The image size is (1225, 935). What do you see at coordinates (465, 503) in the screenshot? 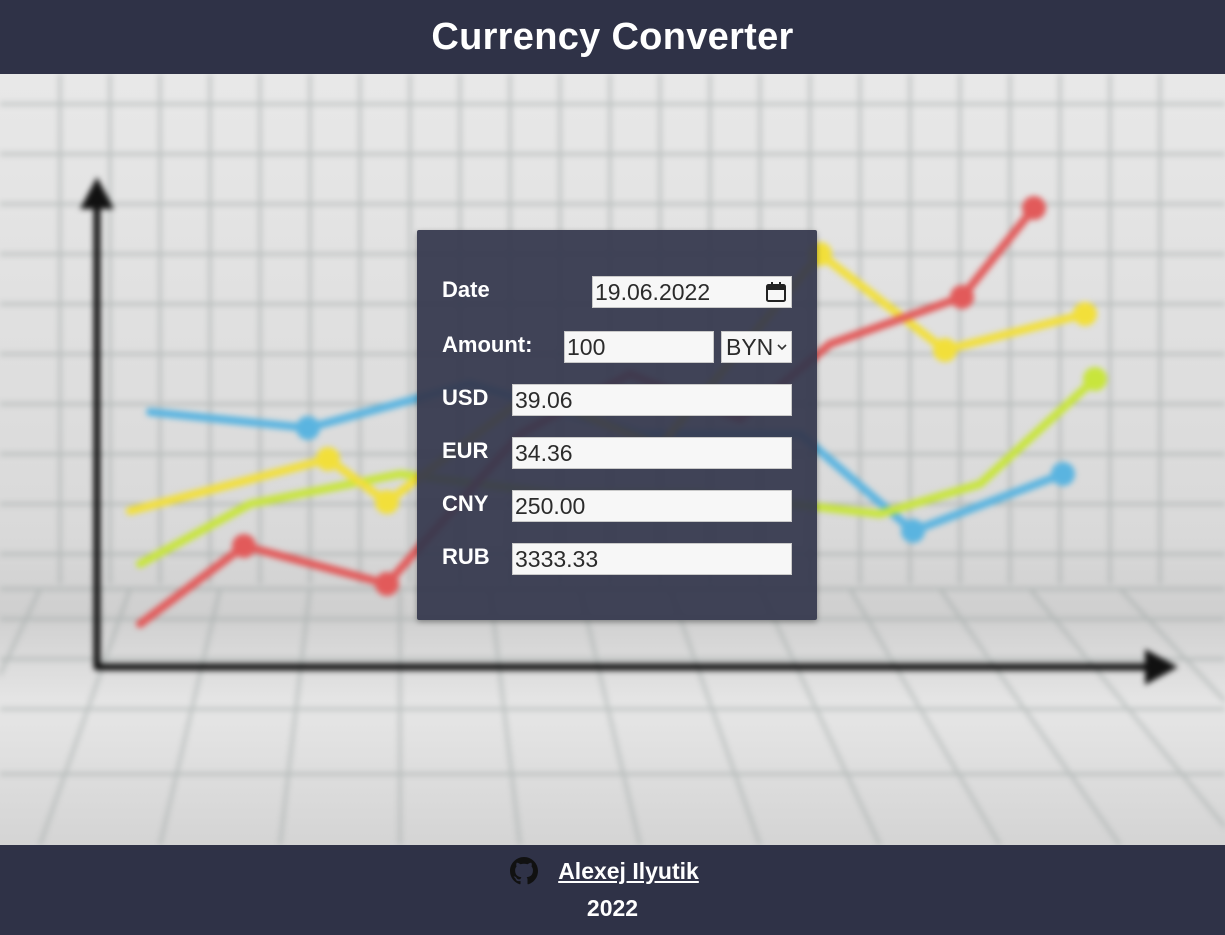
I see `currency-code-cny: CNY` at bounding box center [465, 503].